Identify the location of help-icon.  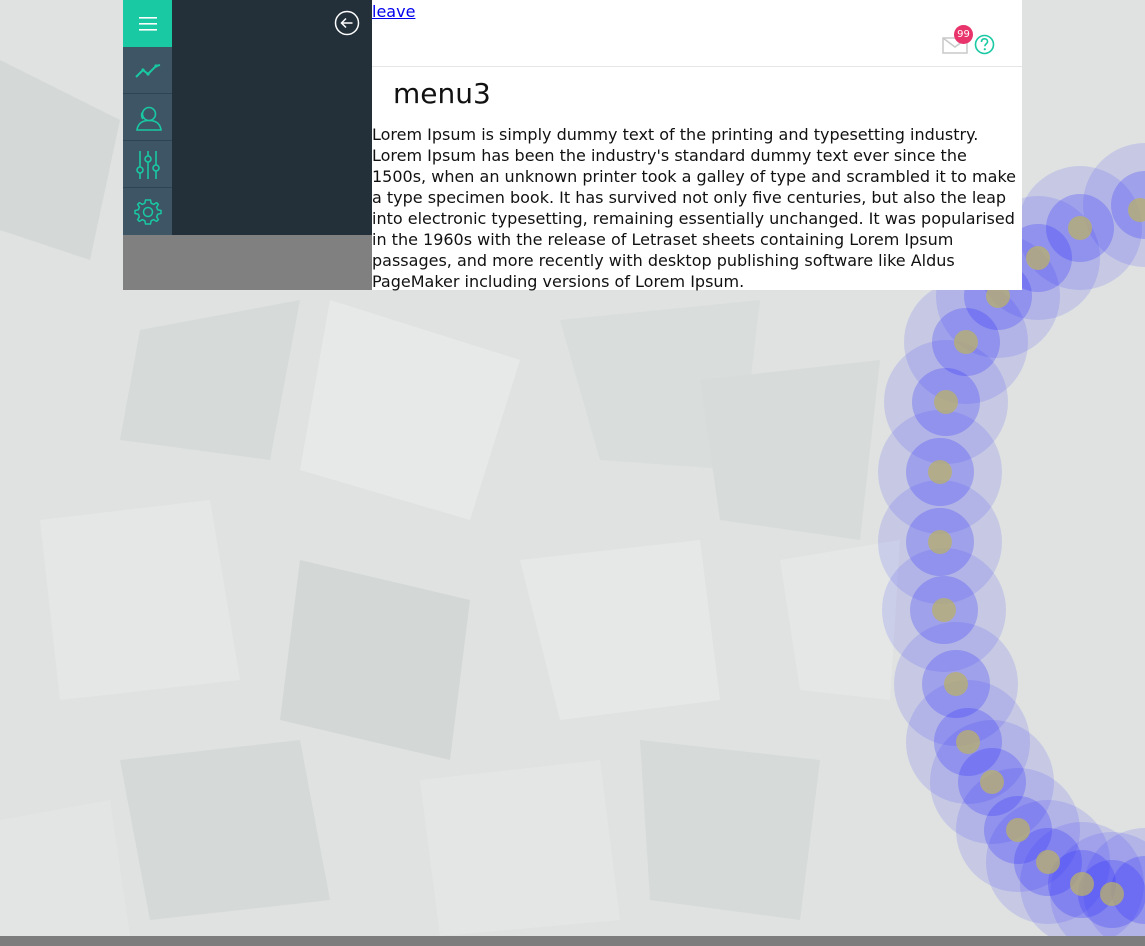
(984, 46).